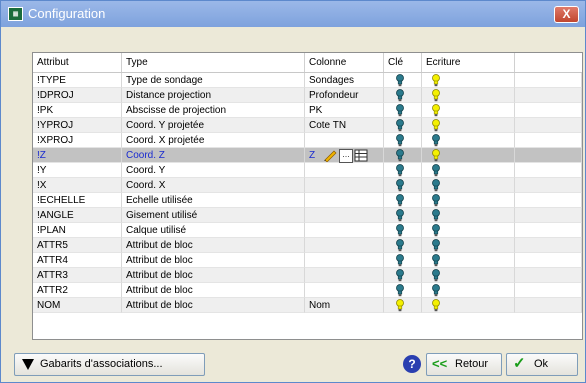  Describe the element at coordinates (307, 230) in the screenshot. I see `table-row: !PLAN Calque utilisé` at that location.